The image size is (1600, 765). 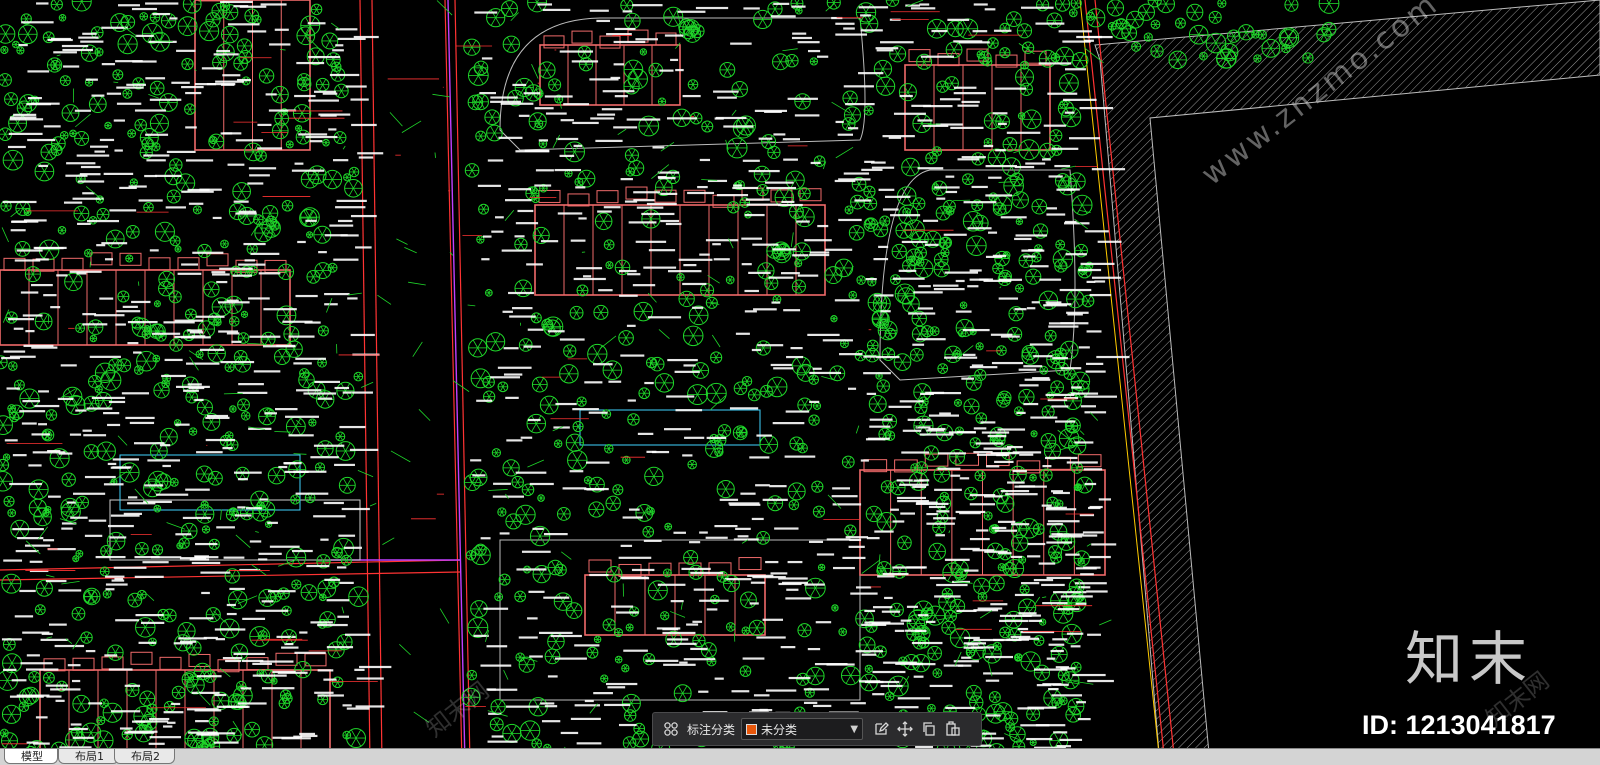 What do you see at coordinates (805, 729) in the screenshot?
I see `category-value: 未分类` at bounding box center [805, 729].